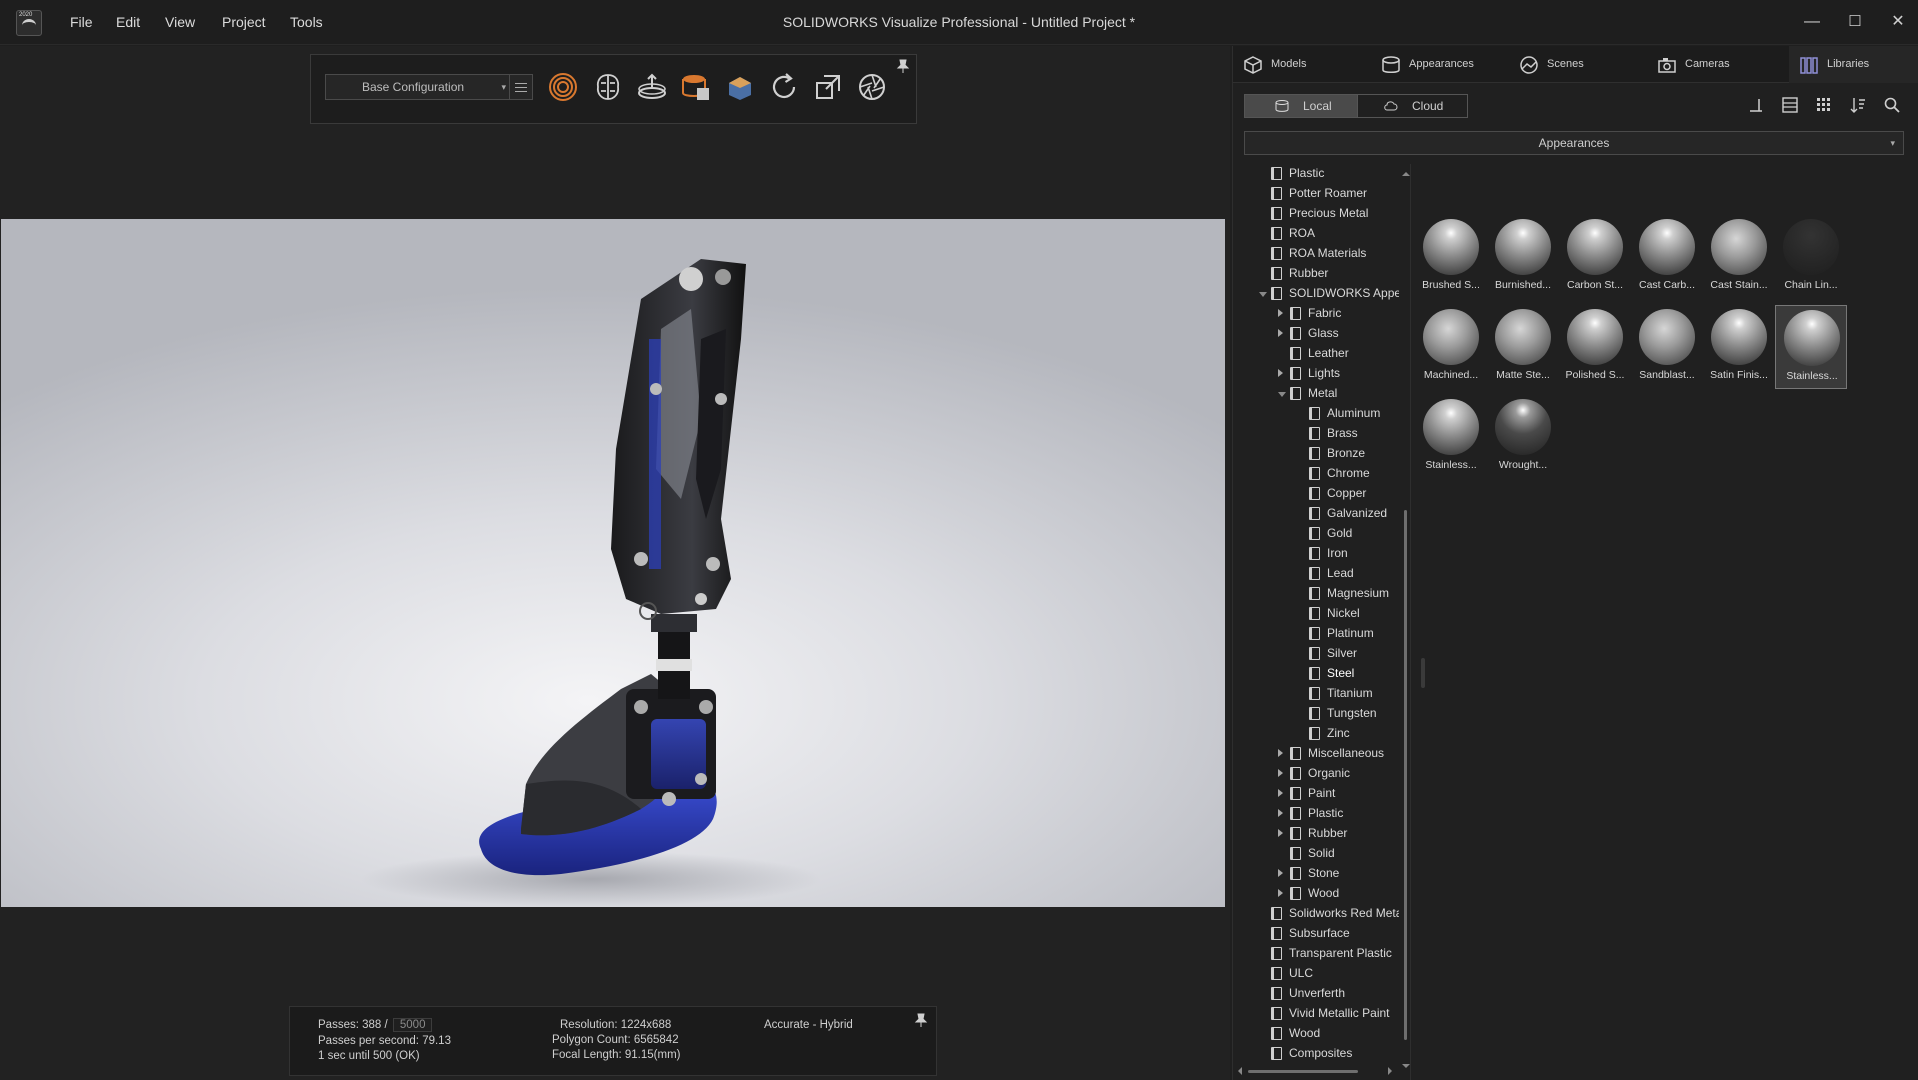  I want to click on tree-item: Gold, so click(1348, 534).